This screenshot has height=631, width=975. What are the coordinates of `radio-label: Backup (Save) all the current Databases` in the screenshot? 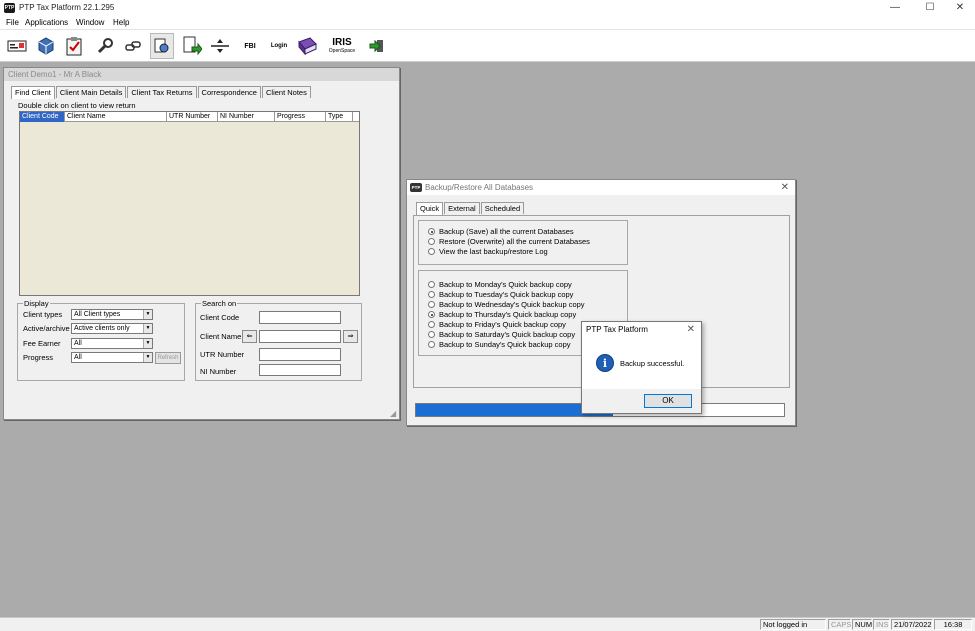 It's located at (506, 231).